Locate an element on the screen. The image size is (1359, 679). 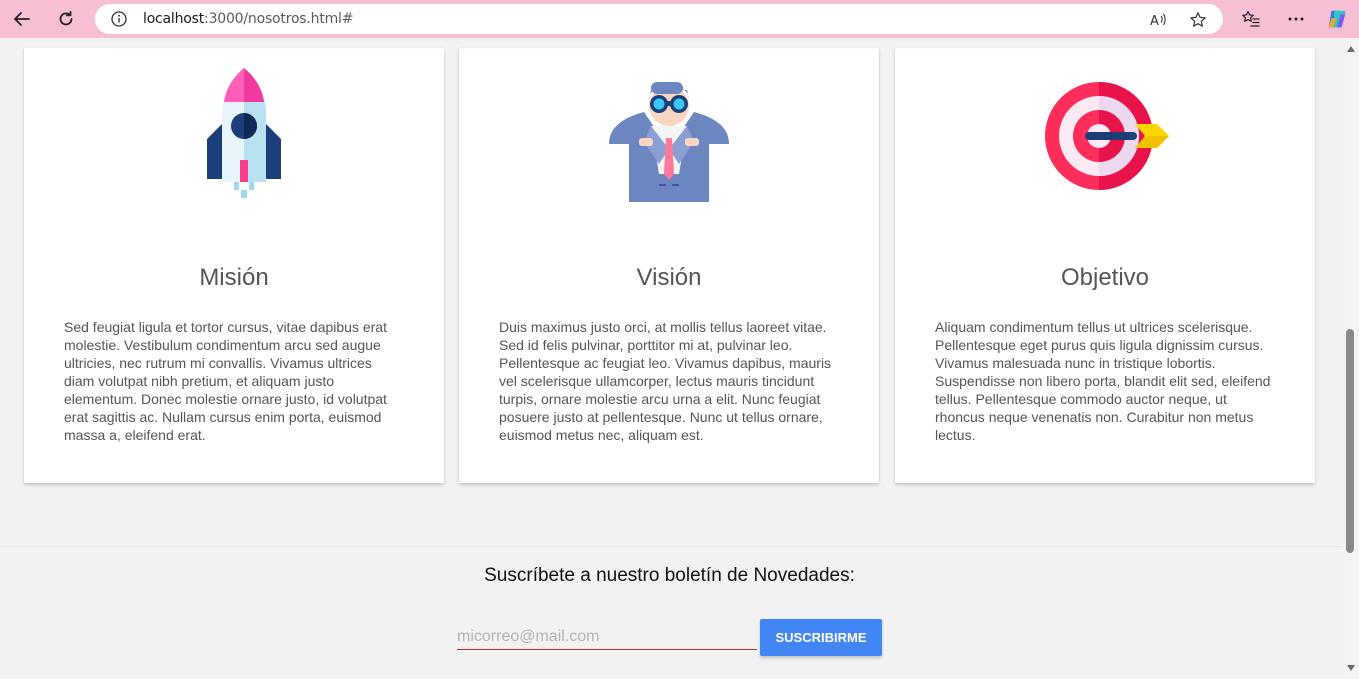
info-icon is located at coordinates (119, 19).